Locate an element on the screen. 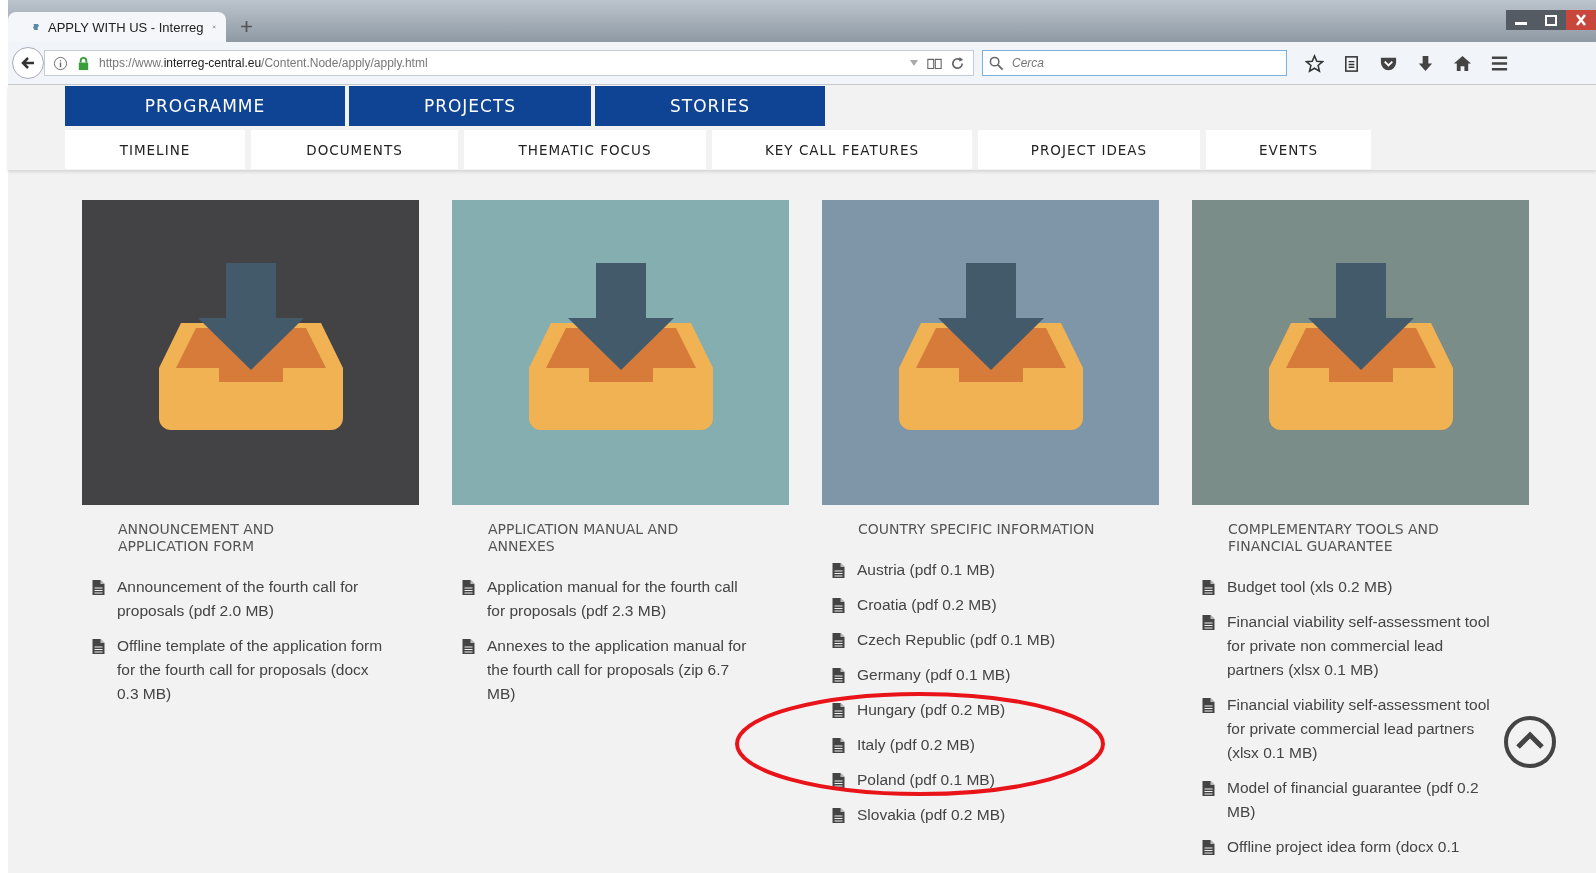 This screenshot has height=873, width=1596. file-link: Financial viability self-assessment tool for private non commercial lead partners (xlsx 0.1 MB) is located at coordinates (1362, 646).